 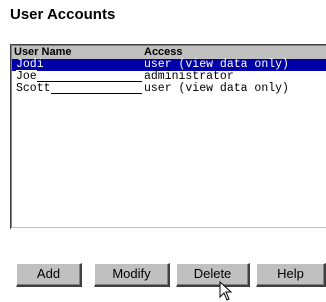 I want to click on access-cell: user (view data only), so click(x=216, y=88).